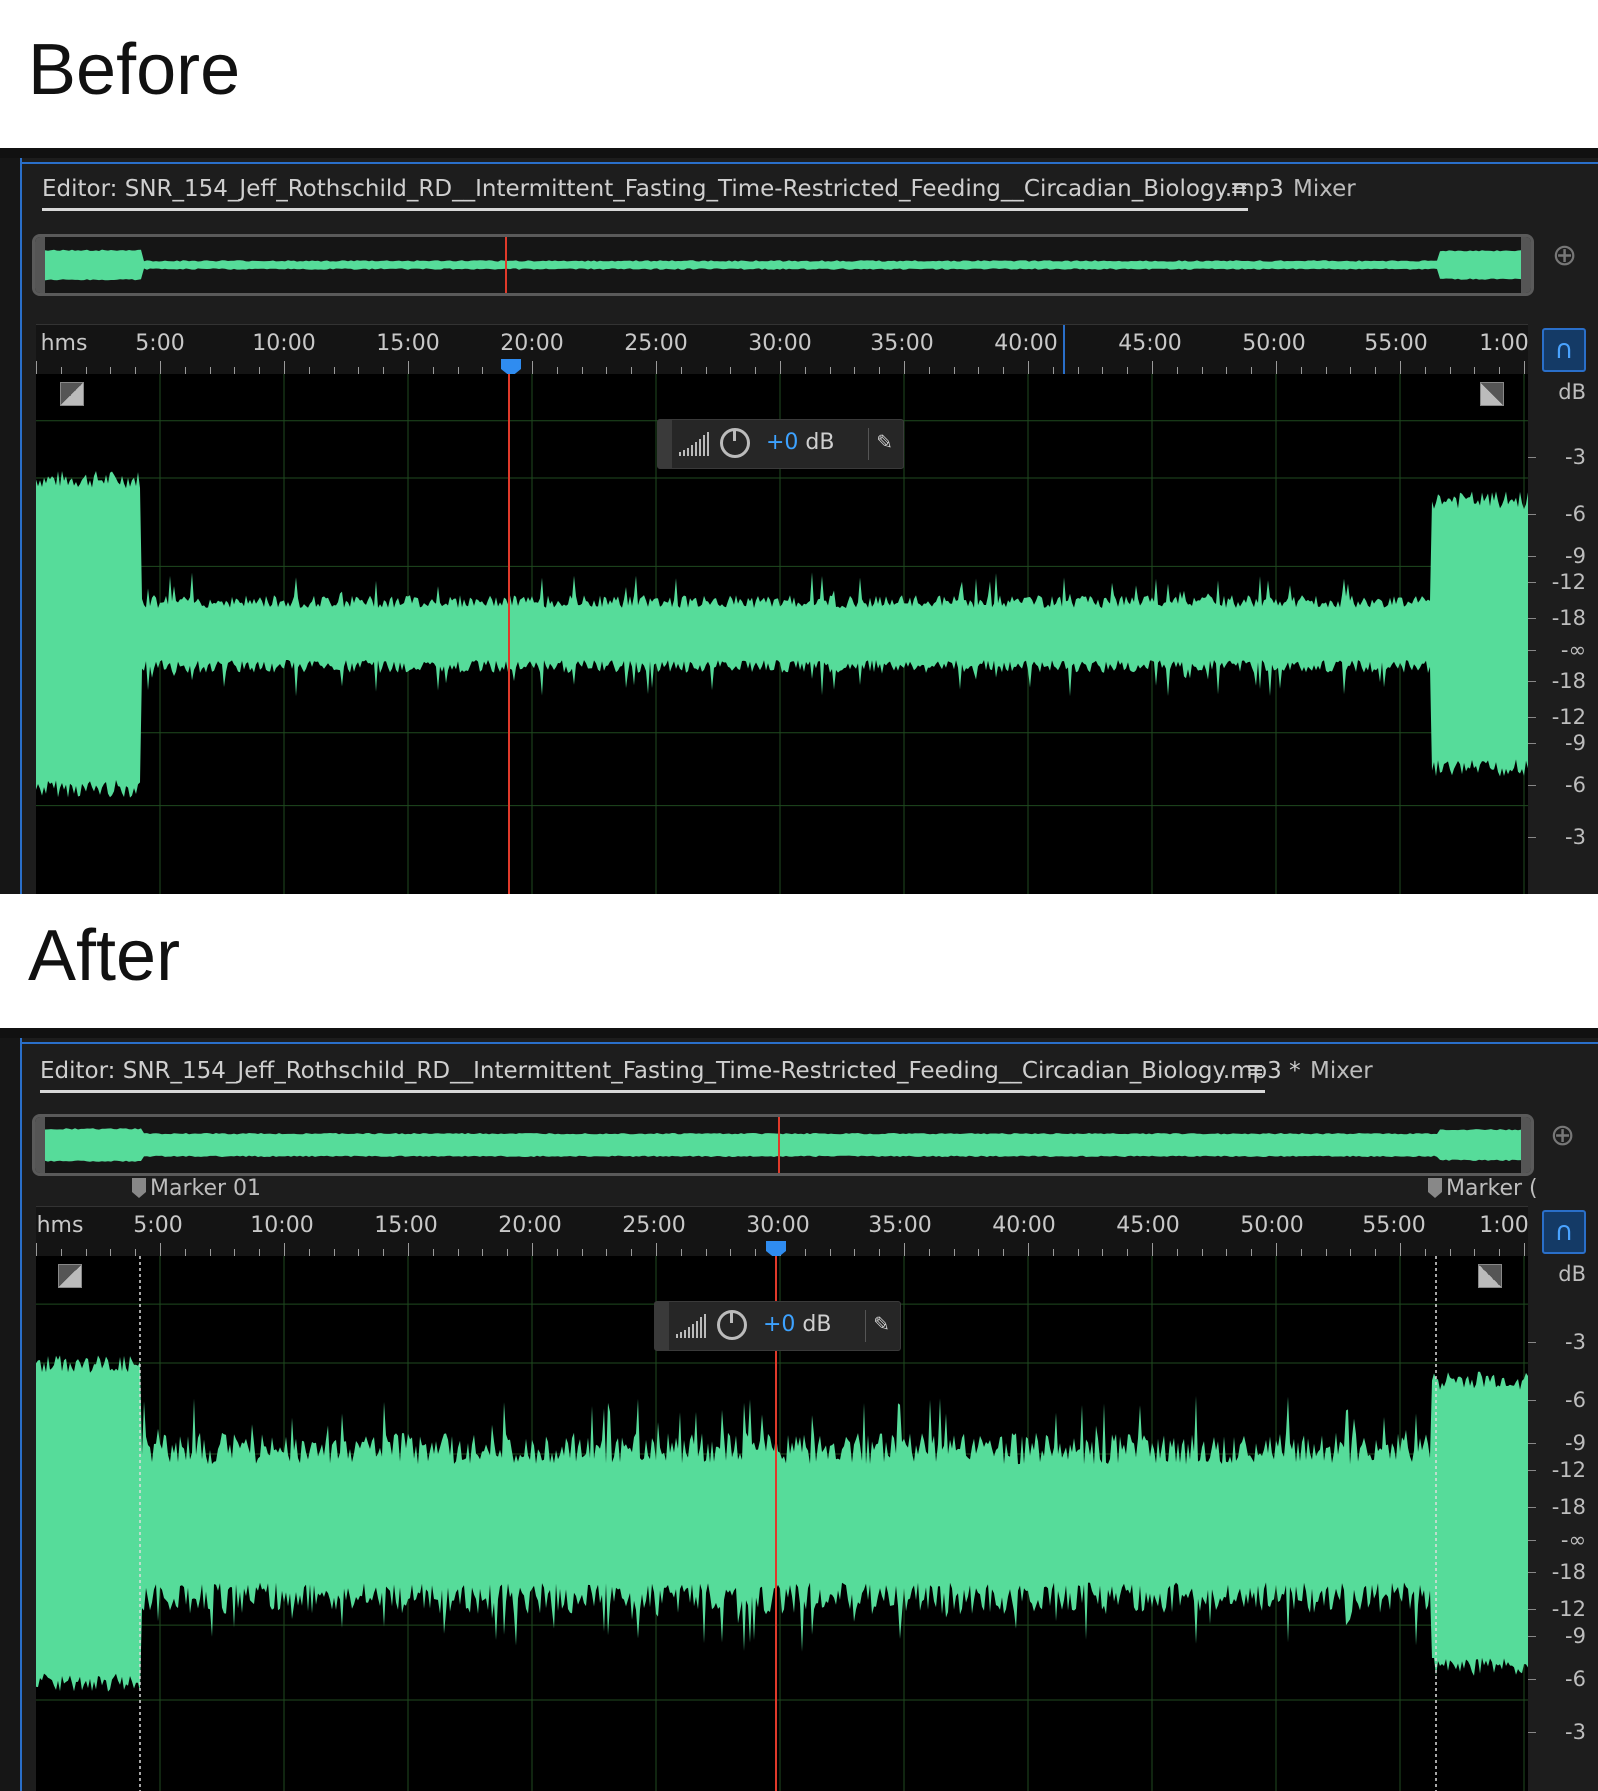 The image size is (1598, 1791). What do you see at coordinates (206, 1188) in the screenshot?
I see `marker-01-label: Marker 01` at bounding box center [206, 1188].